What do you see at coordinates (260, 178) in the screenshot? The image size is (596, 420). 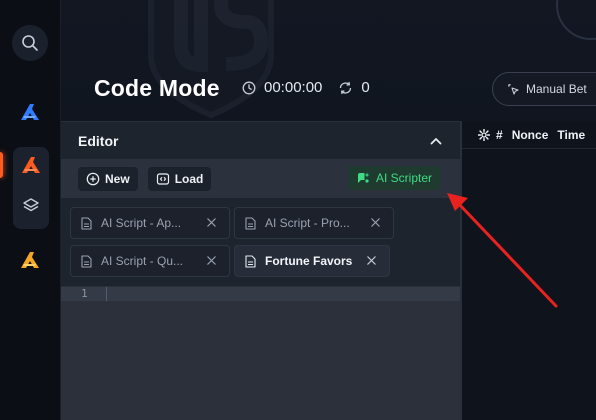 I see `editor-toolbar: New Load AI Scripter` at bounding box center [260, 178].